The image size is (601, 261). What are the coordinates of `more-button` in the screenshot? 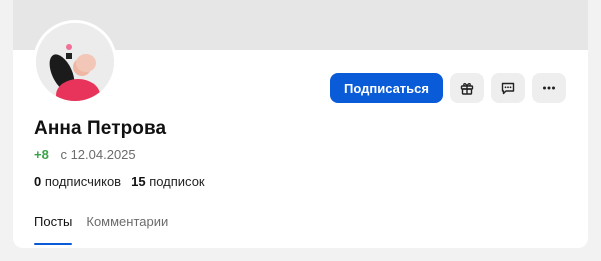 It's located at (549, 88).